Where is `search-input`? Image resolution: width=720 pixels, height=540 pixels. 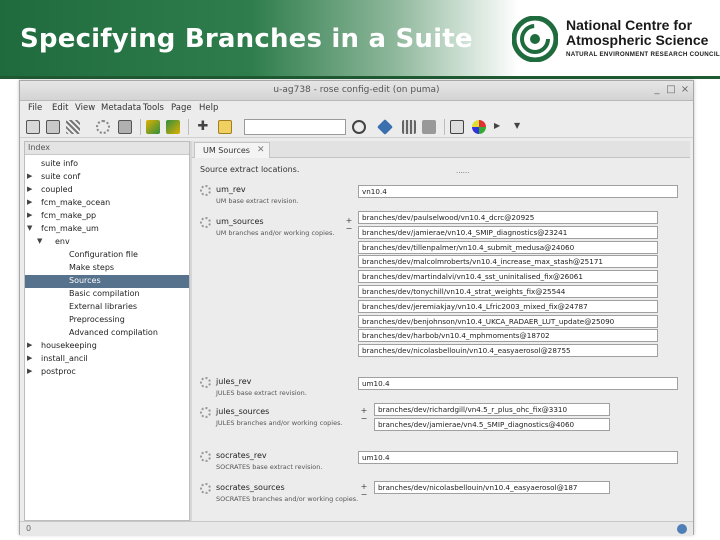
search-input is located at coordinates (295, 127).